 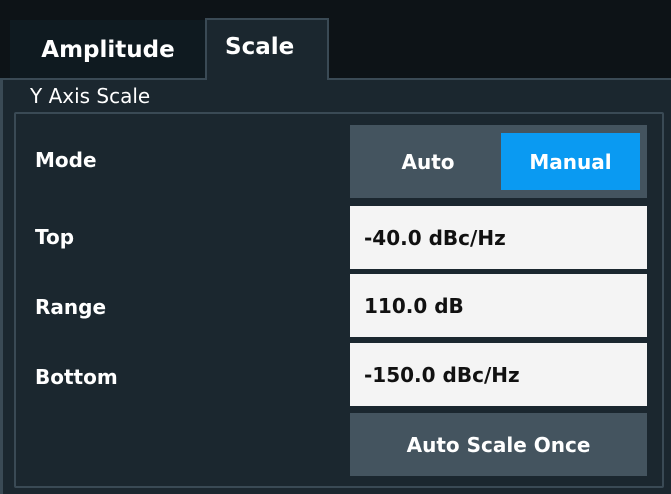 I want to click on range-label: Range, so click(x=71, y=307).